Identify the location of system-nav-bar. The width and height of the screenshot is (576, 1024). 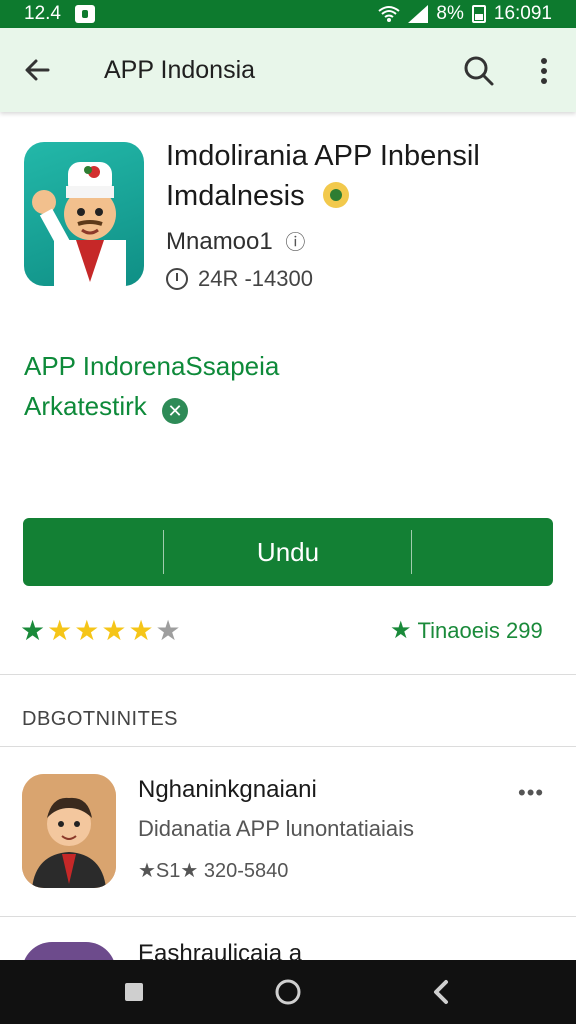
(288, 992).